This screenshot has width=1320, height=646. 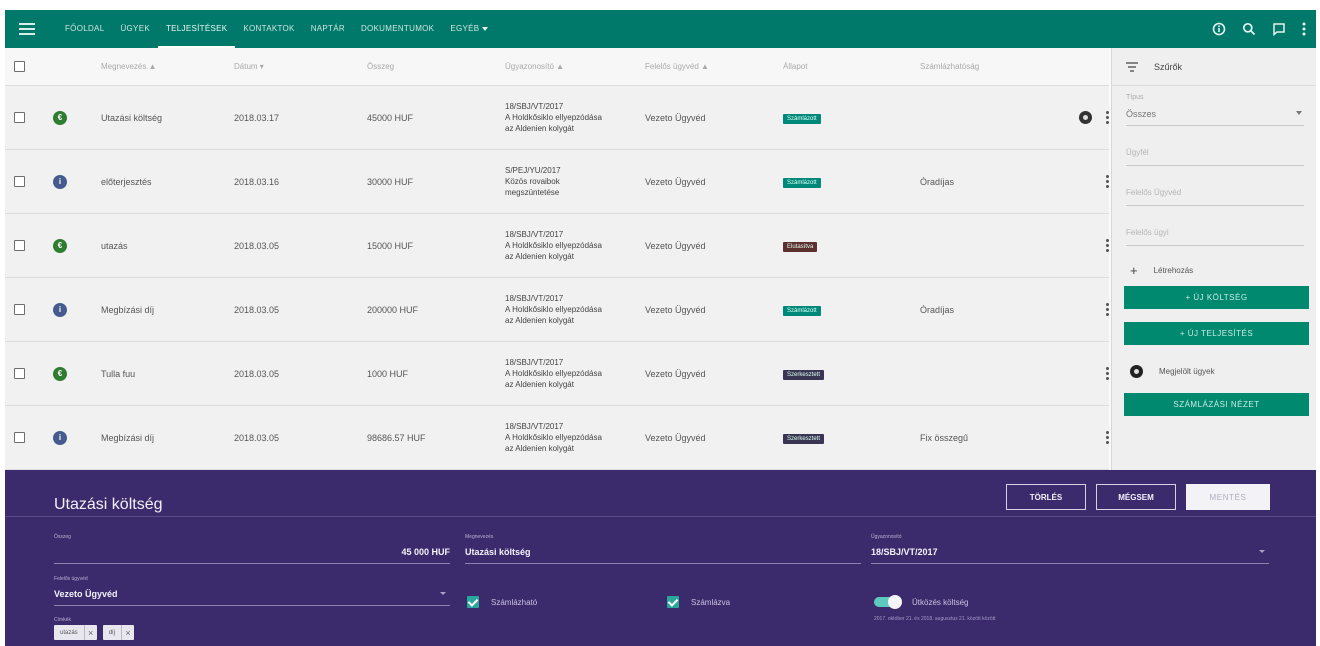 What do you see at coordinates (328, 29) in the screenshot?
I see `nav-naptar: Naptár` at bounding box center [328, 29].